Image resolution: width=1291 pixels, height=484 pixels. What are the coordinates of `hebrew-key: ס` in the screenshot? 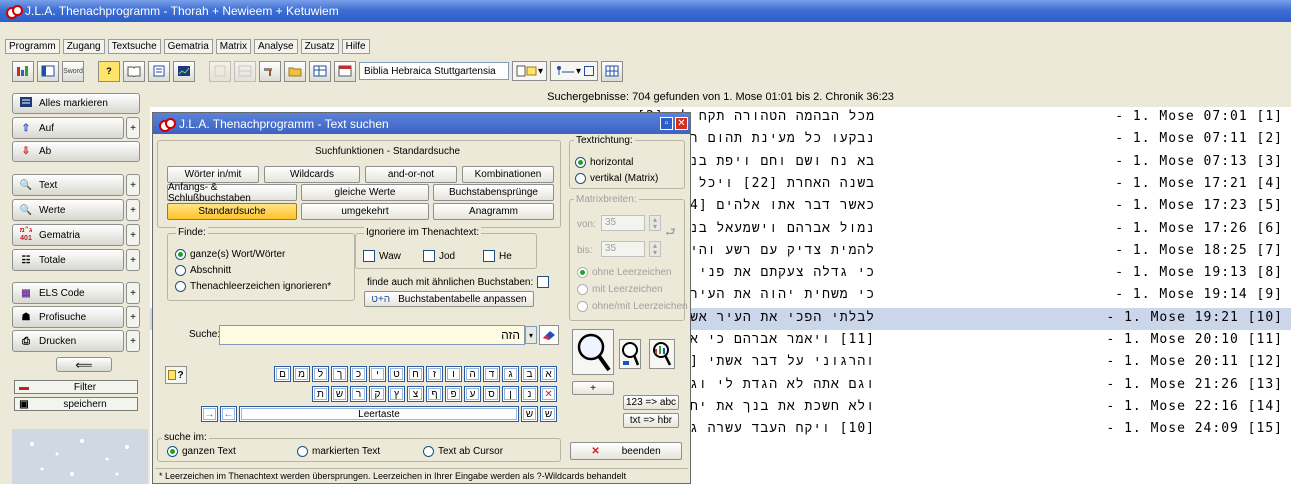 It's located at (491, 394).